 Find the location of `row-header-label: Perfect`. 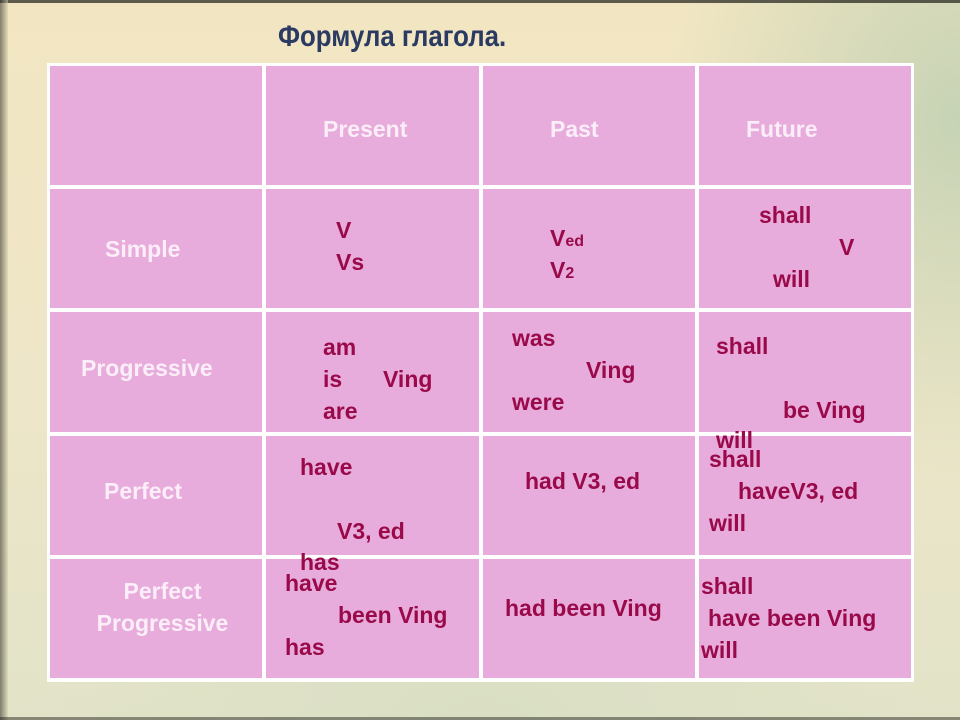

row-header-label: Perfect is located at coordinates (143, 491).